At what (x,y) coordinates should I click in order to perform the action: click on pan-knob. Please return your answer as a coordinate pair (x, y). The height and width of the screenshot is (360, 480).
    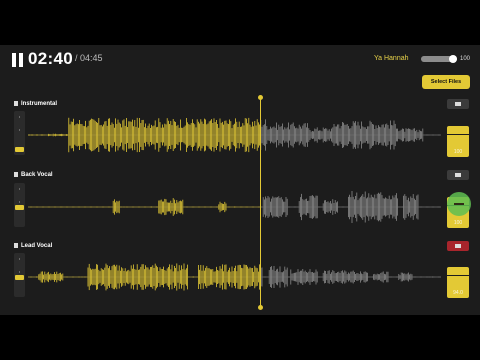
    Looking at the image, I should click on (459, 204).